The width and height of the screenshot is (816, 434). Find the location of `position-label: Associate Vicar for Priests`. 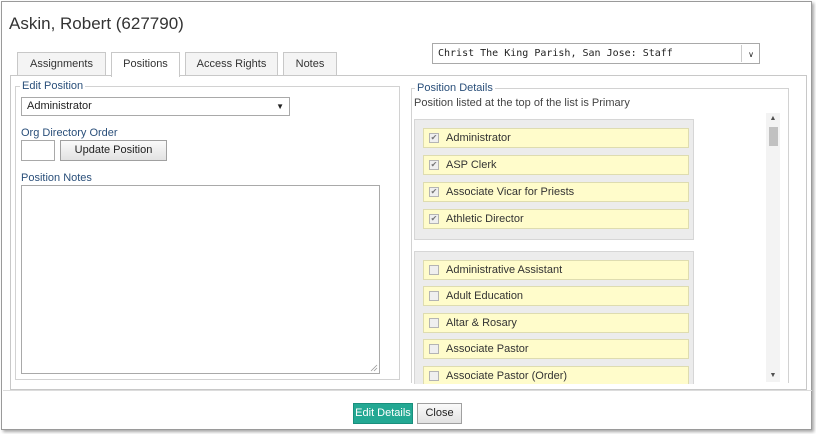

position-label: Associate Vicar for Priests is located at coordinates (510, 192).